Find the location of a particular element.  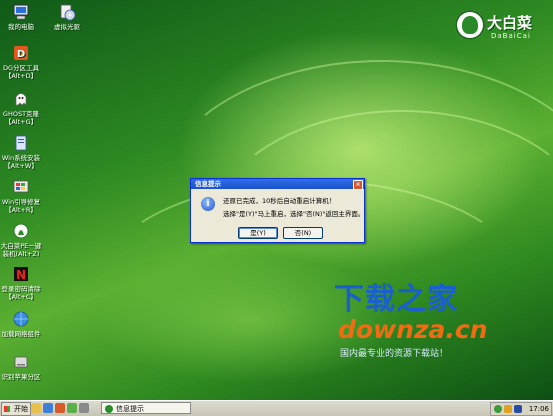

icon-label: GHOST克隆 is located at coordinates (21, 114).